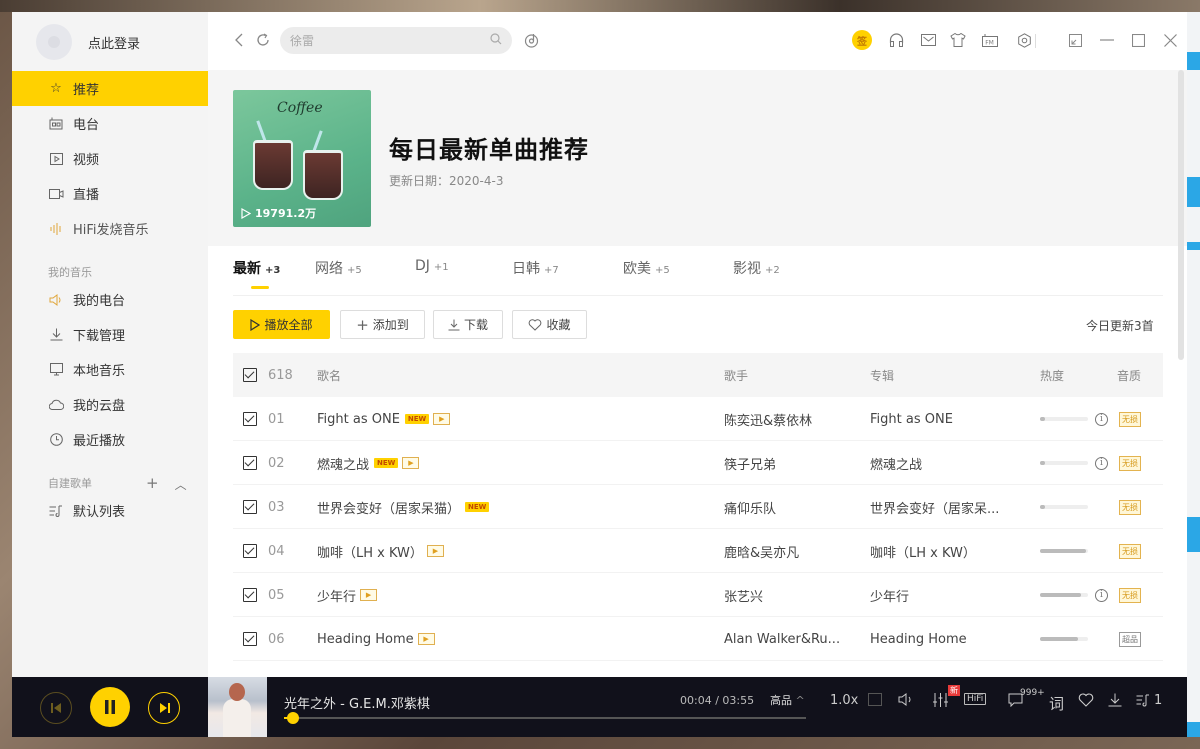 The image size is (1200, 749). I want to click on avatar, so click(54, 42).